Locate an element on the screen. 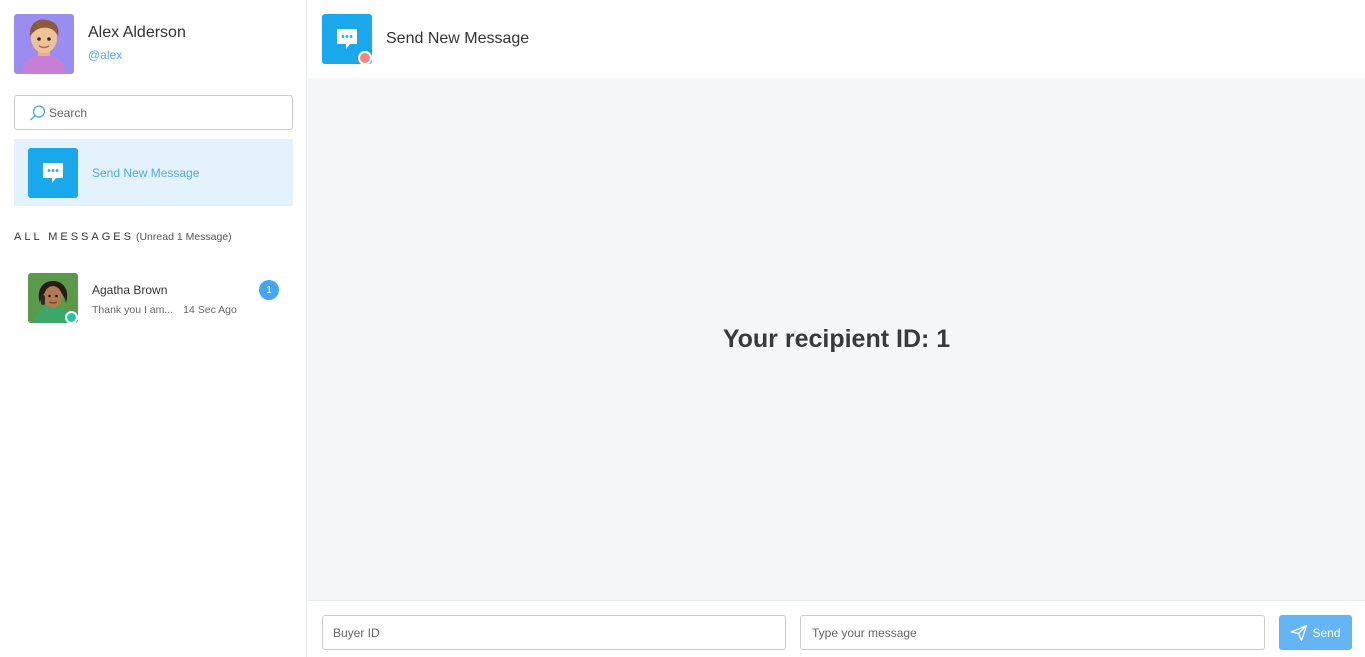 The width and height of the screenshot is (1365, 657). search-box is located at coordinates (153, 112).